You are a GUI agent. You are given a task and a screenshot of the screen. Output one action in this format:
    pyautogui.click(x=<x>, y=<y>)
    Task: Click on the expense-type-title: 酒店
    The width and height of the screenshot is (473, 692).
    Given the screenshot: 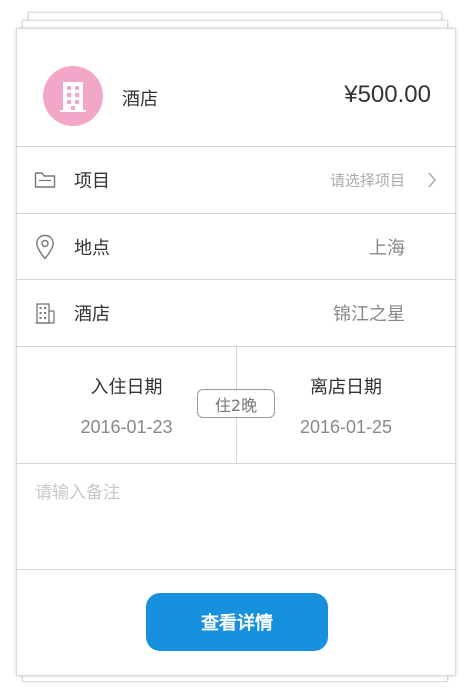 What is the action you would take?
    pyautogui.click(x=140, y=99)
    